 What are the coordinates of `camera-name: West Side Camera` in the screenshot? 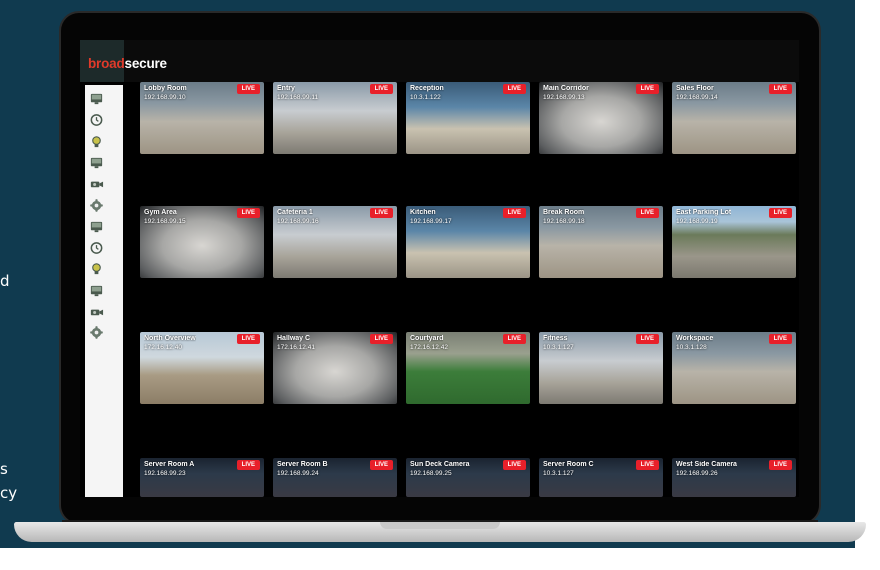 It's located at (706, 464).